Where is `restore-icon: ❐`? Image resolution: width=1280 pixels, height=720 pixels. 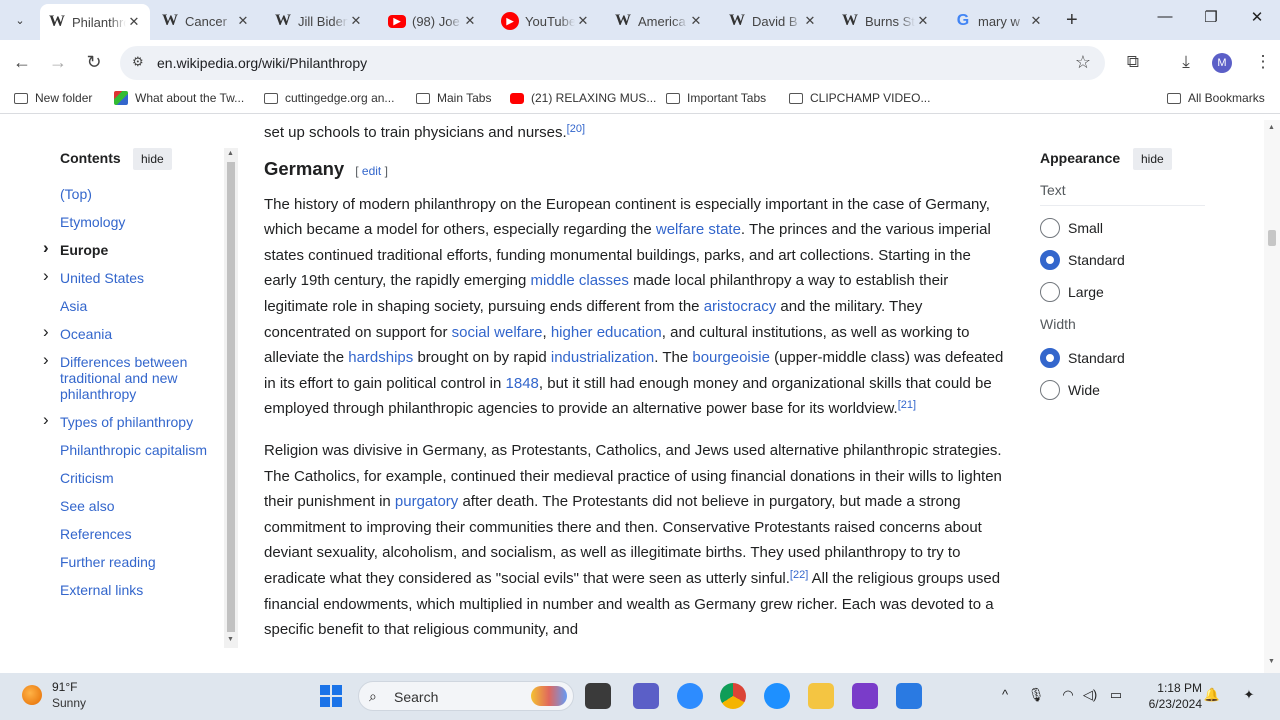 restore-icon: ❐ is located at coordinates (1211, 17).